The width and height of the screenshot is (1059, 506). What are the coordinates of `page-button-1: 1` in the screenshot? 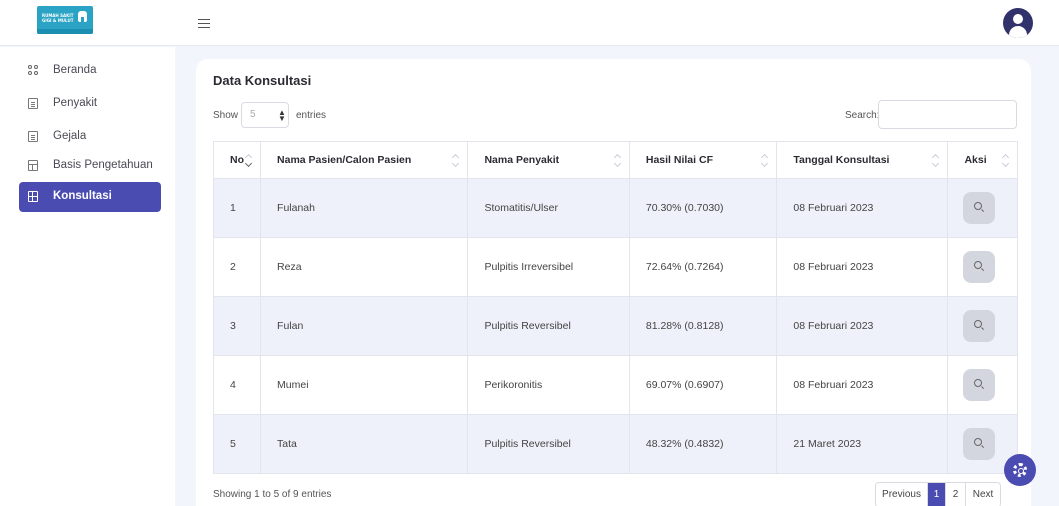 It's located at (937, 494).